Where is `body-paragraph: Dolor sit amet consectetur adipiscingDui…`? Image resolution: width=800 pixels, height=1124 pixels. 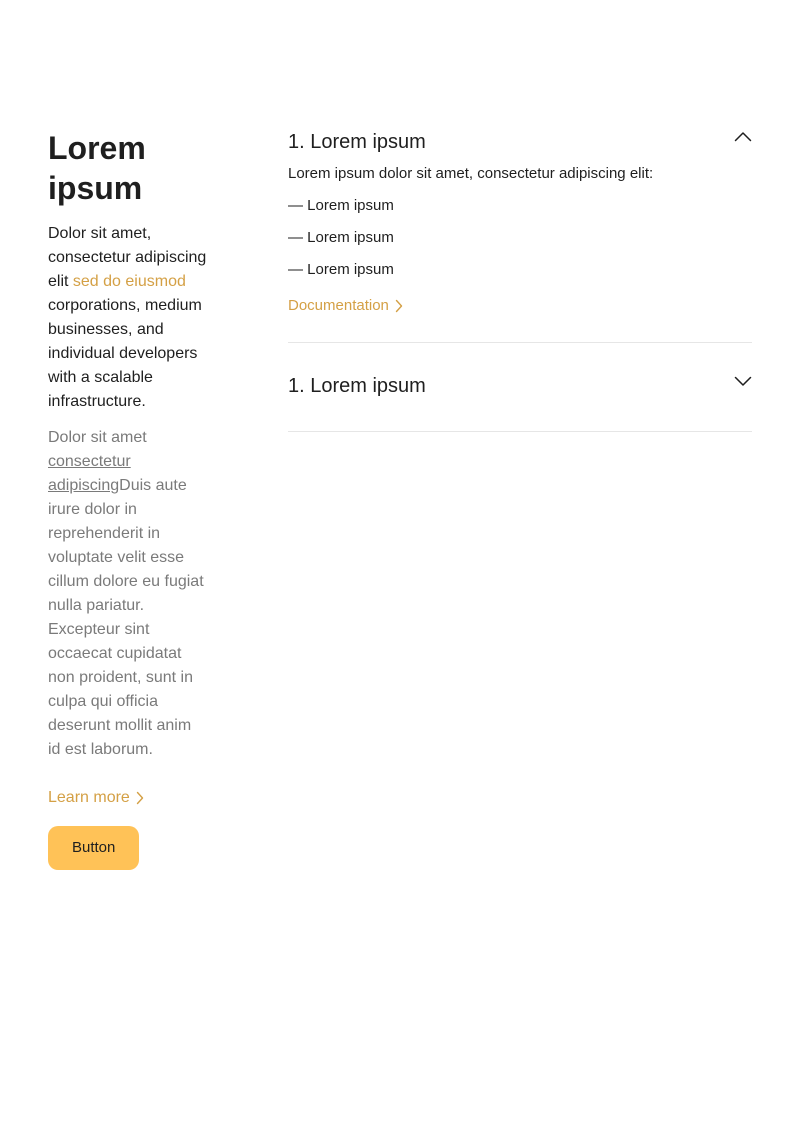
body-paragraph: Dolor sit amet consectetur adipiscingDui… is located at coordinates (128, 594).